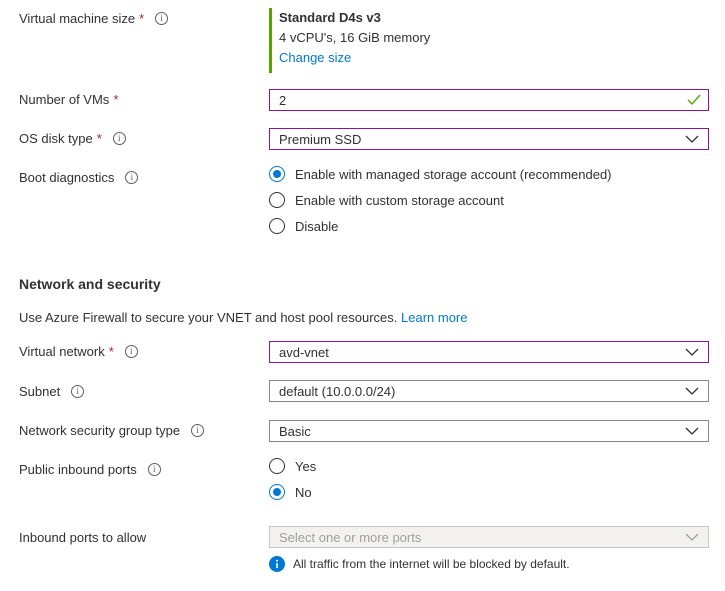  What do you see at coordinates (354, 57) in the screenshot?
I see `change-size-link: Change size` at bounding box center [354, 57].